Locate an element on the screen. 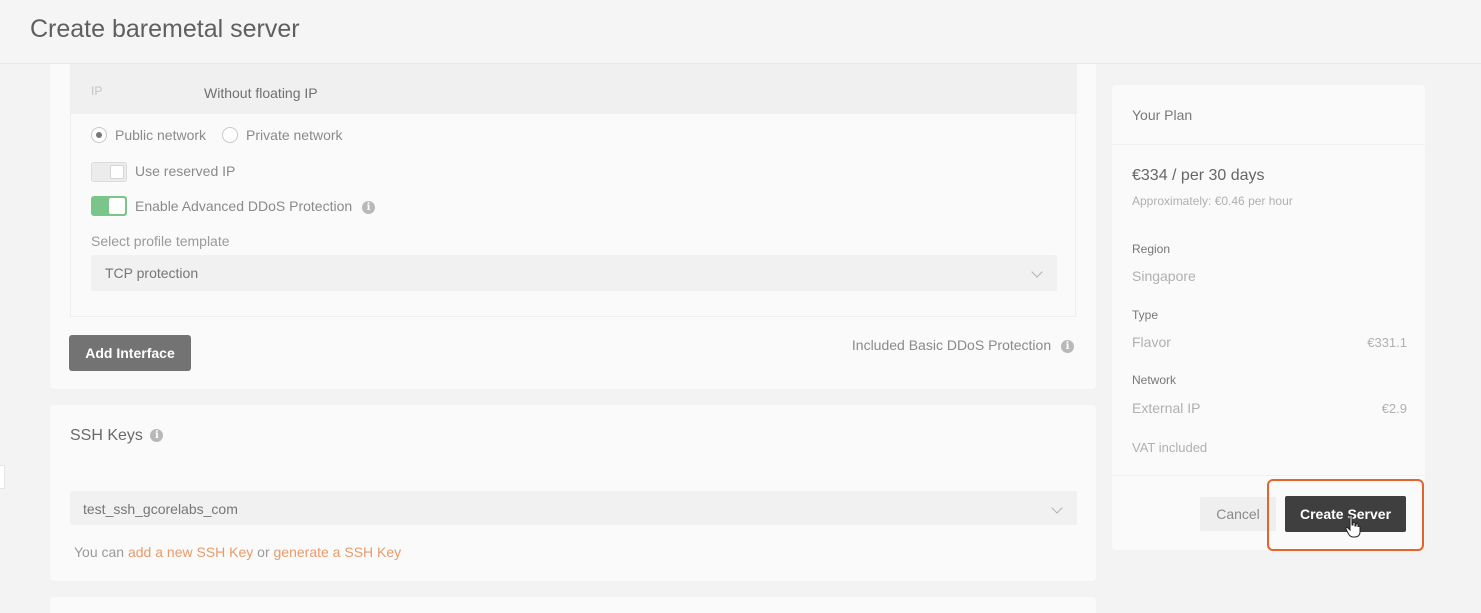 This screenshot has height=613, width=1481. ssh-key-value: test_ssh_gcorelabs_com is located at coordinates (160, 509).